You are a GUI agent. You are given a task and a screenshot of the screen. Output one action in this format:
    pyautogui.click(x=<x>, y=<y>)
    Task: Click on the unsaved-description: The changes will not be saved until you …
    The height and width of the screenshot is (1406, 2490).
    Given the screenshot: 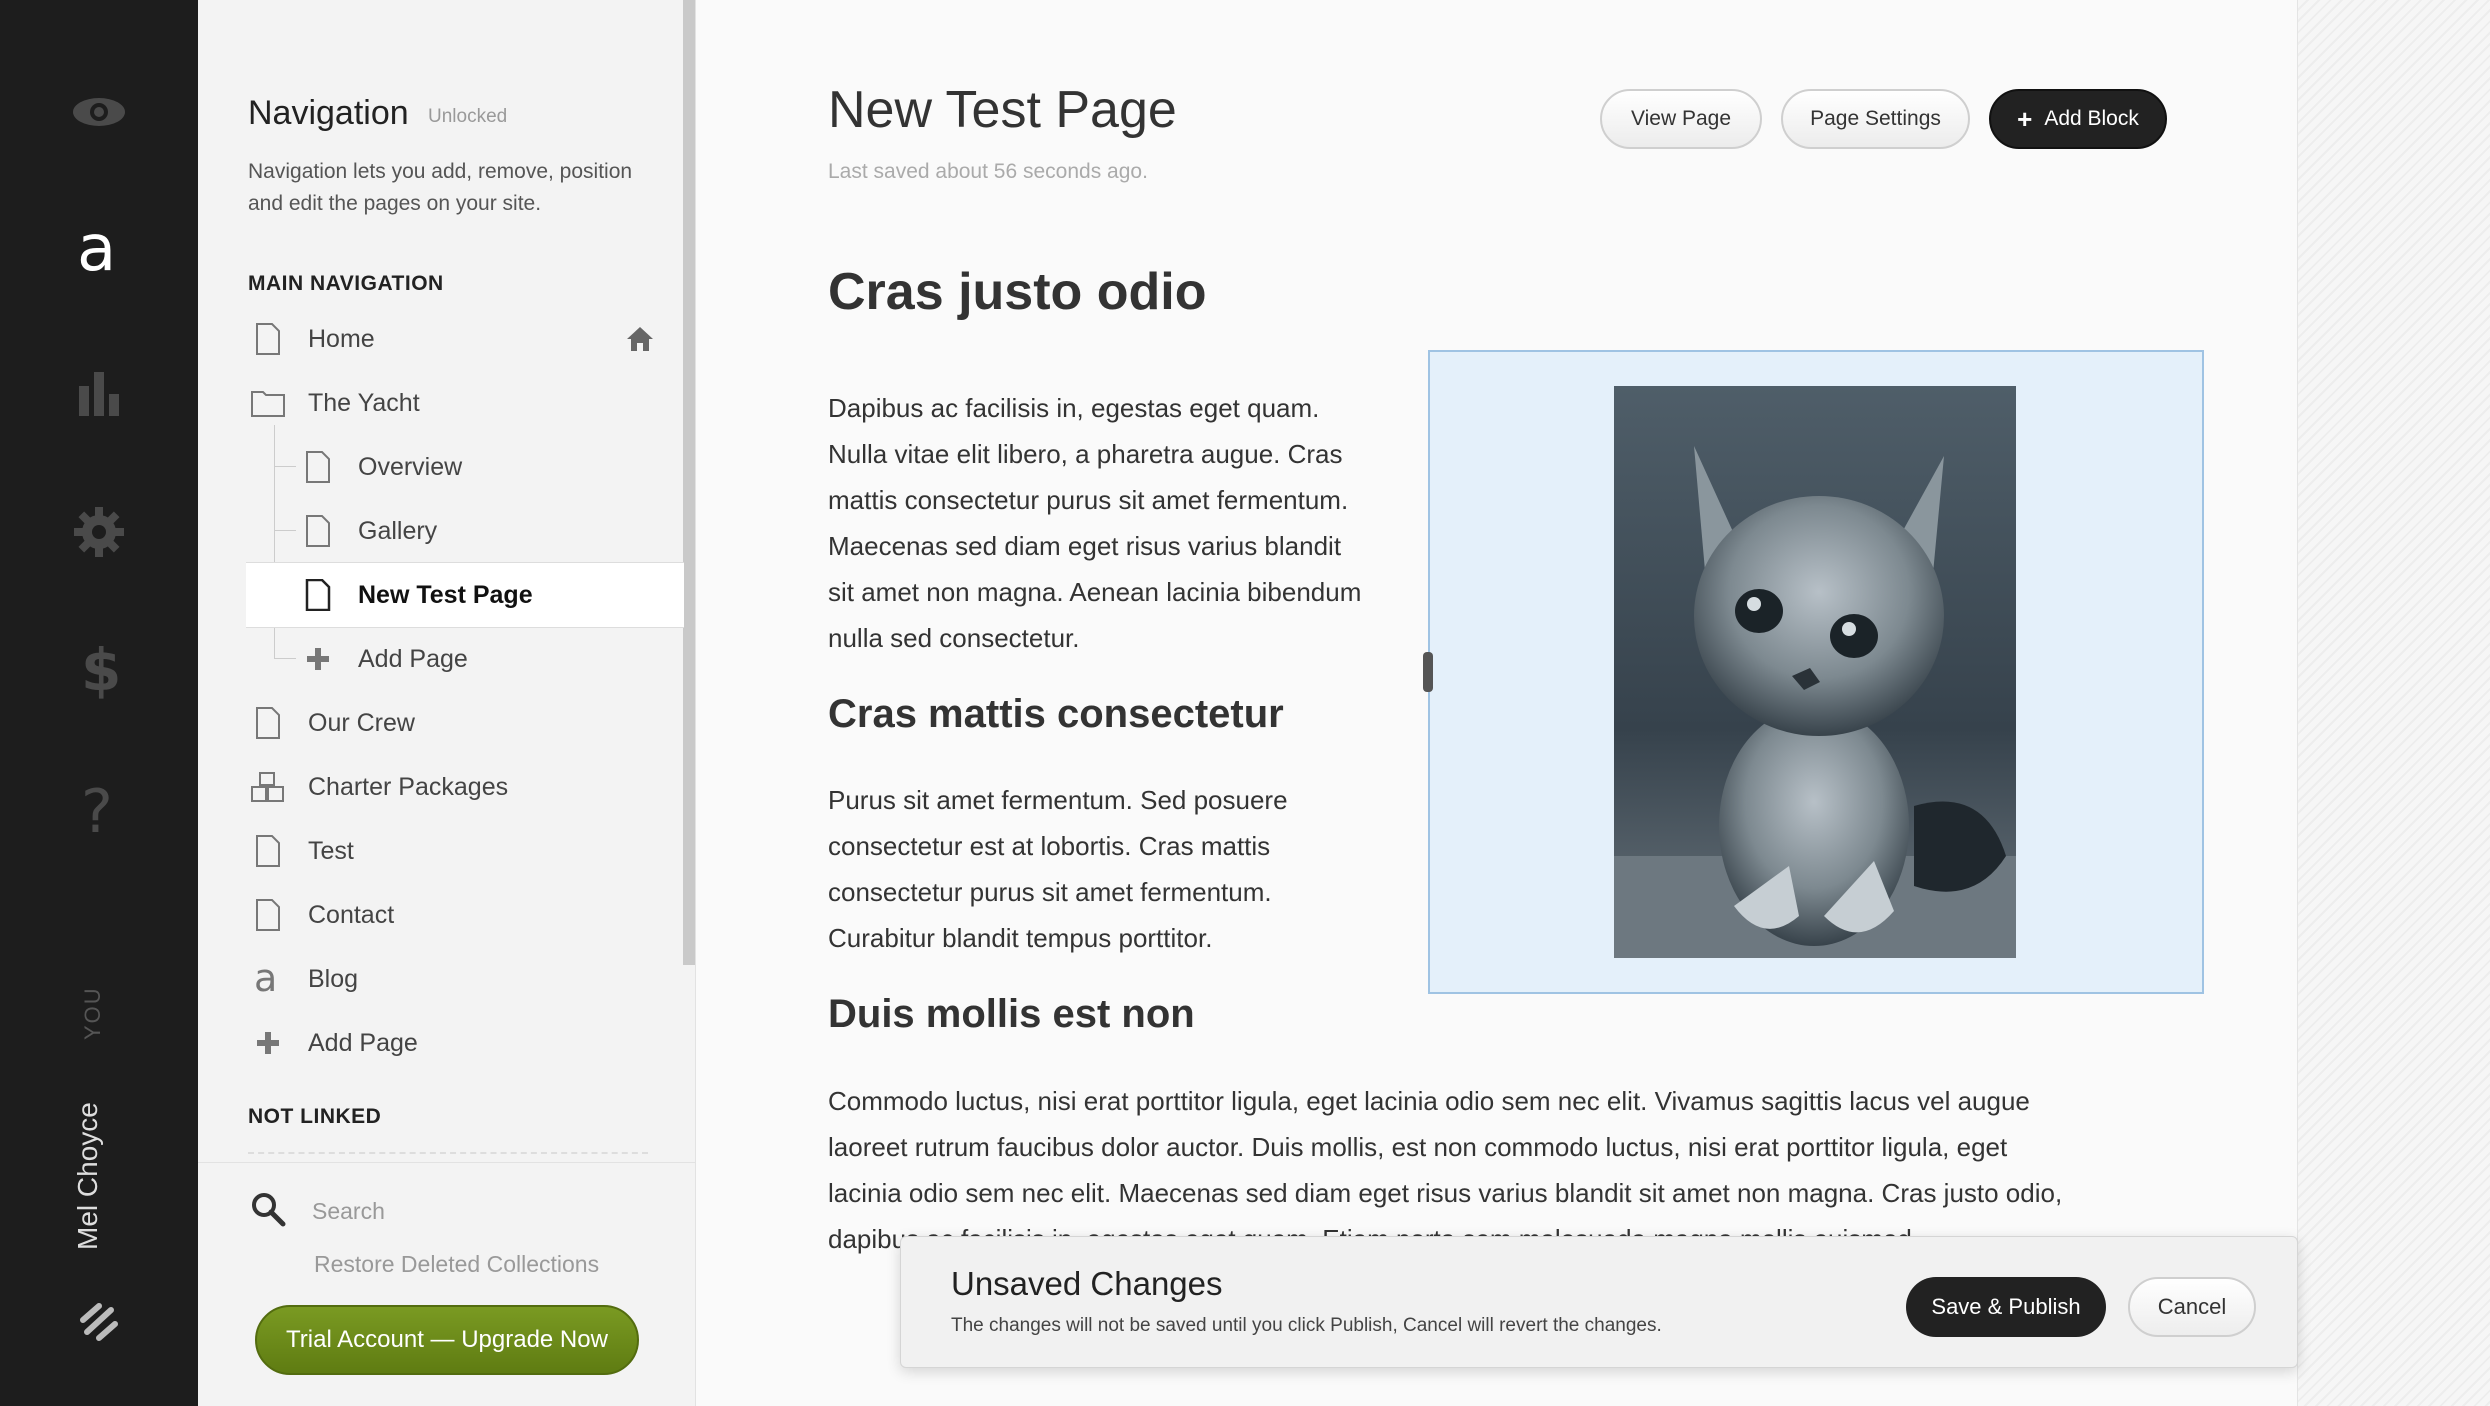 What is the action you would take?
    pyautogui.click(x=1306, y=1325)
    